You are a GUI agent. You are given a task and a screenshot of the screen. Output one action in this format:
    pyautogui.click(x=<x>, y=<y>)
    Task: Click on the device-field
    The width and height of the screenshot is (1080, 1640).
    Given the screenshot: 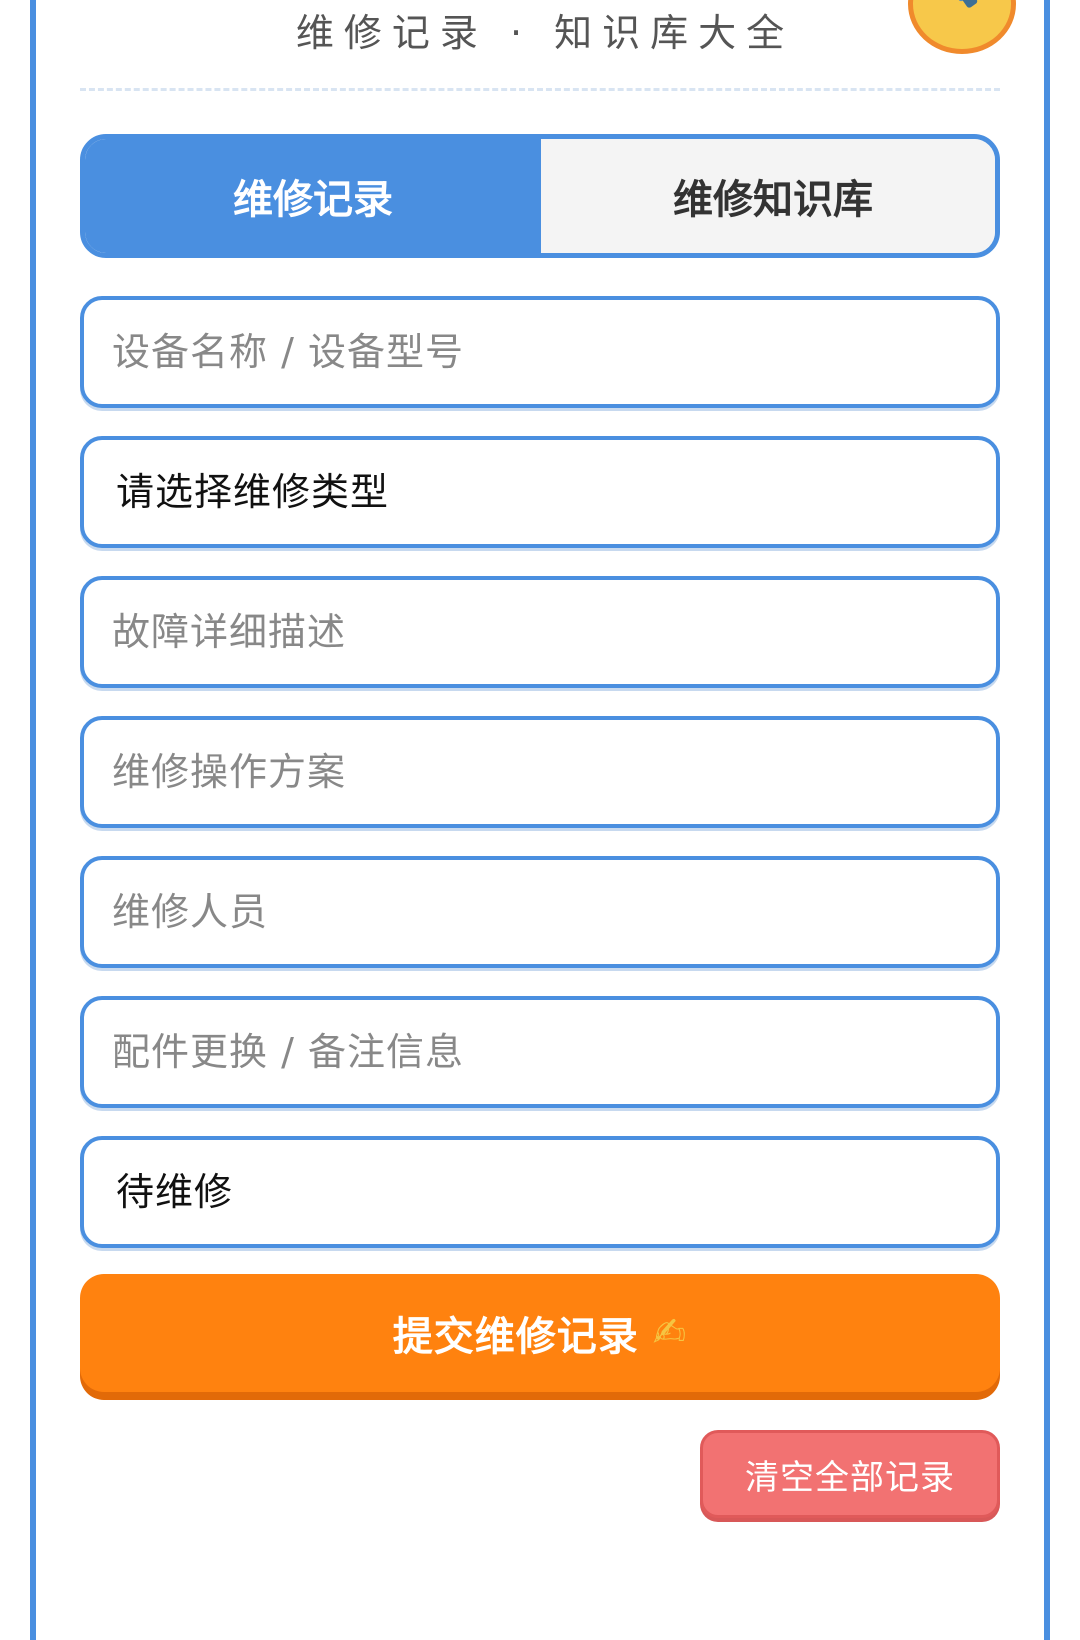 What is the action you would take?
    pyautogui.click(x=540, y=352)
    